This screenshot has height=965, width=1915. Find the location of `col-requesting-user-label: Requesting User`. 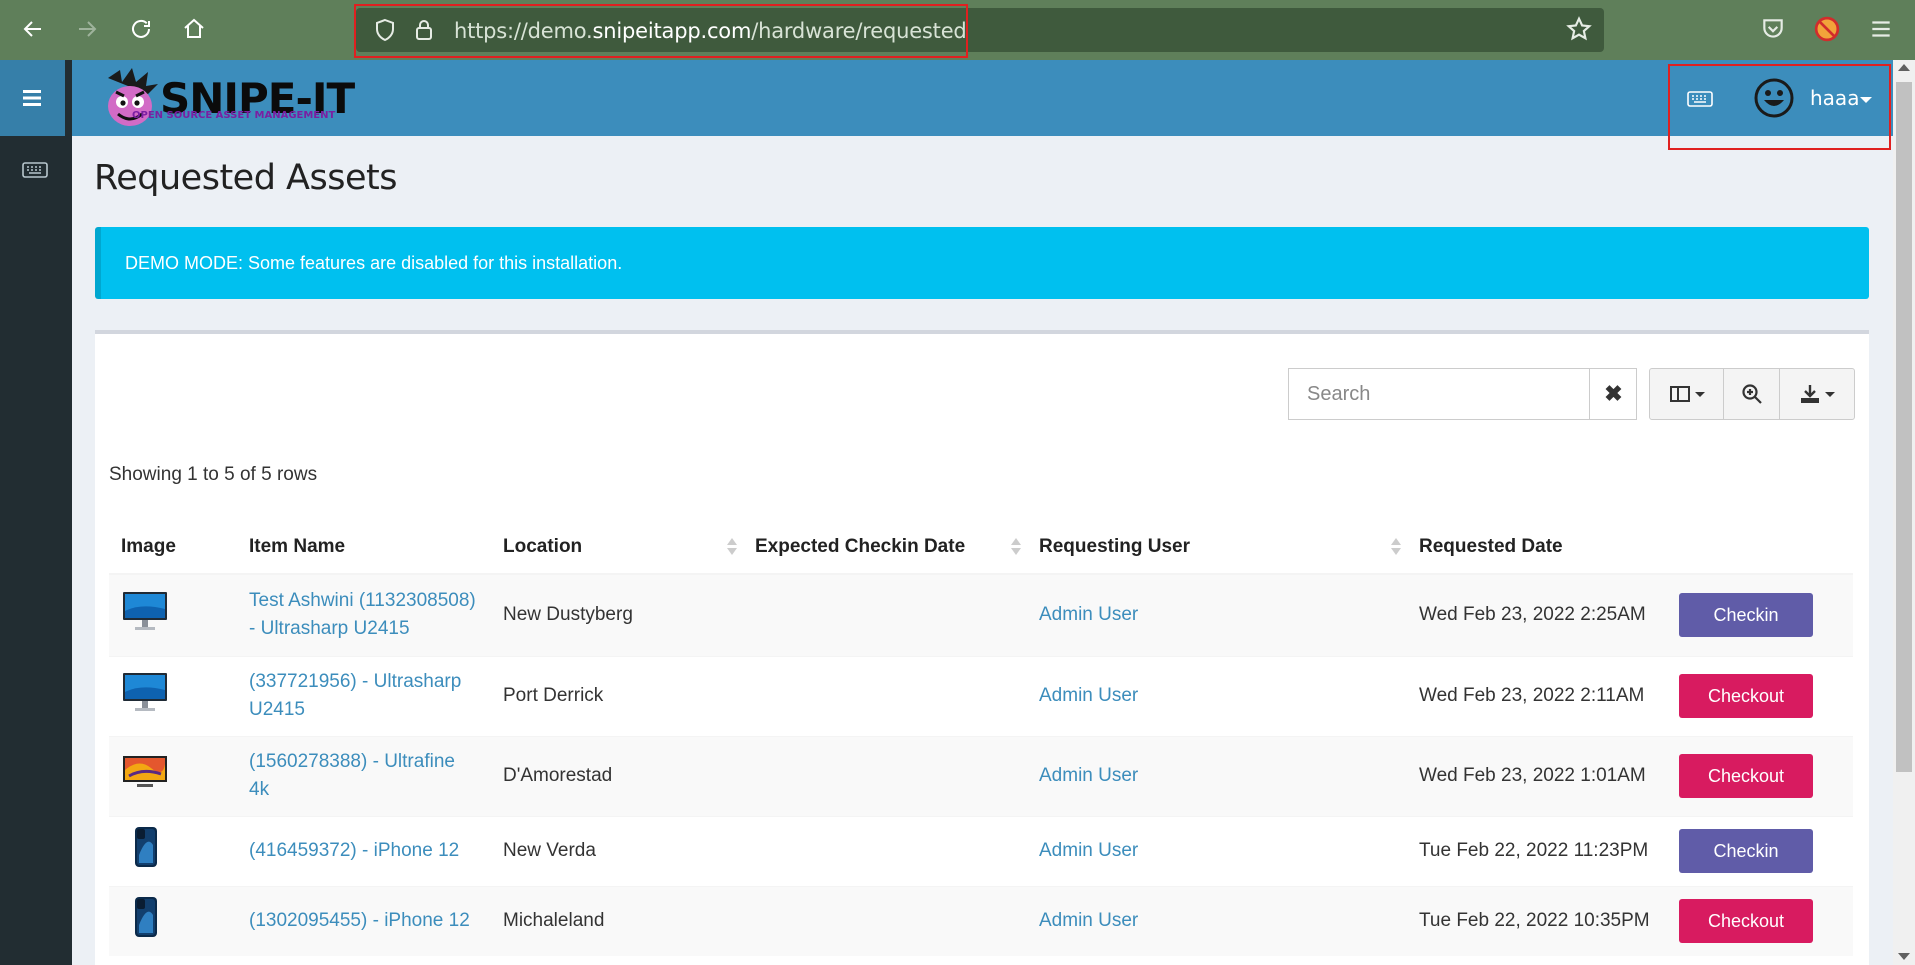

col-requesting-user-label: Requesting User is located at coordinates (1114, 546).